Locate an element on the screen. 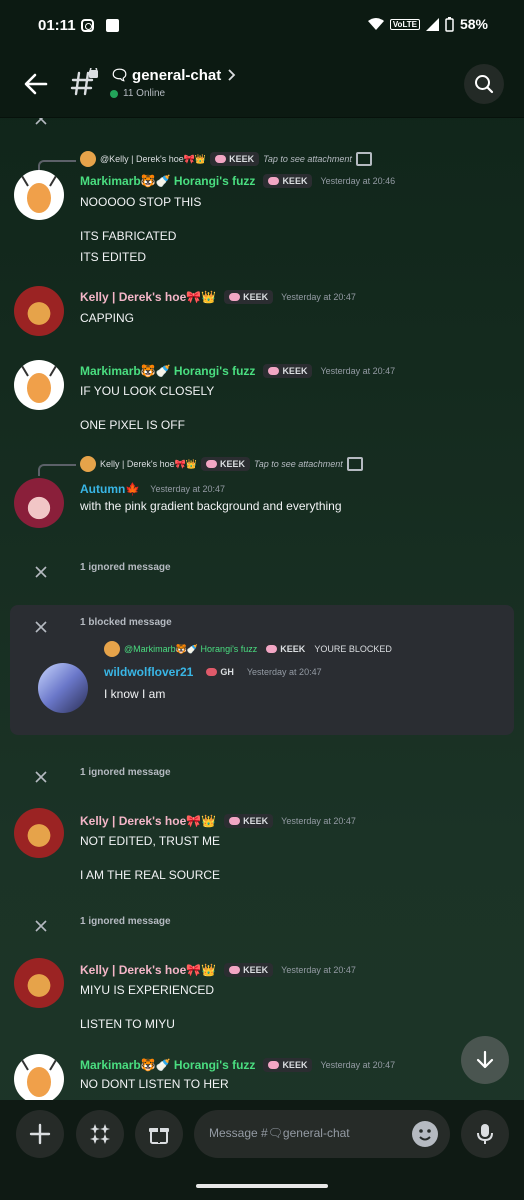 The height and width of the screenshot is (1200, 524). back-arrow-icon is located at coordinates (36, 84).